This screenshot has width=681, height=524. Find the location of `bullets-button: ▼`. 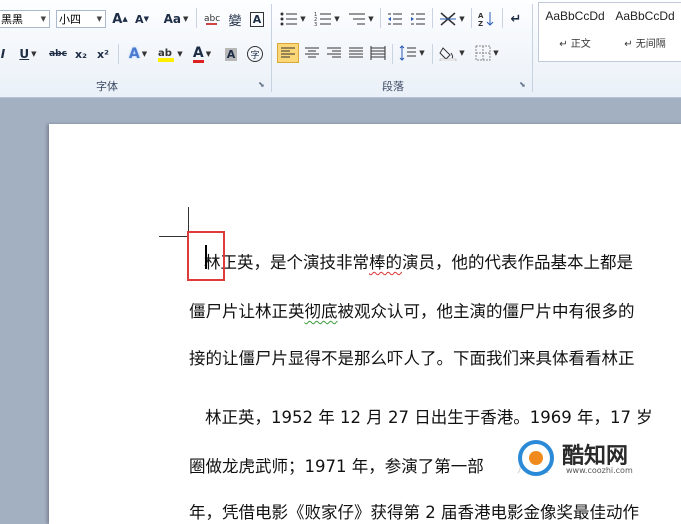

bullets-button: ▼ is located at coordinates (293, 19).